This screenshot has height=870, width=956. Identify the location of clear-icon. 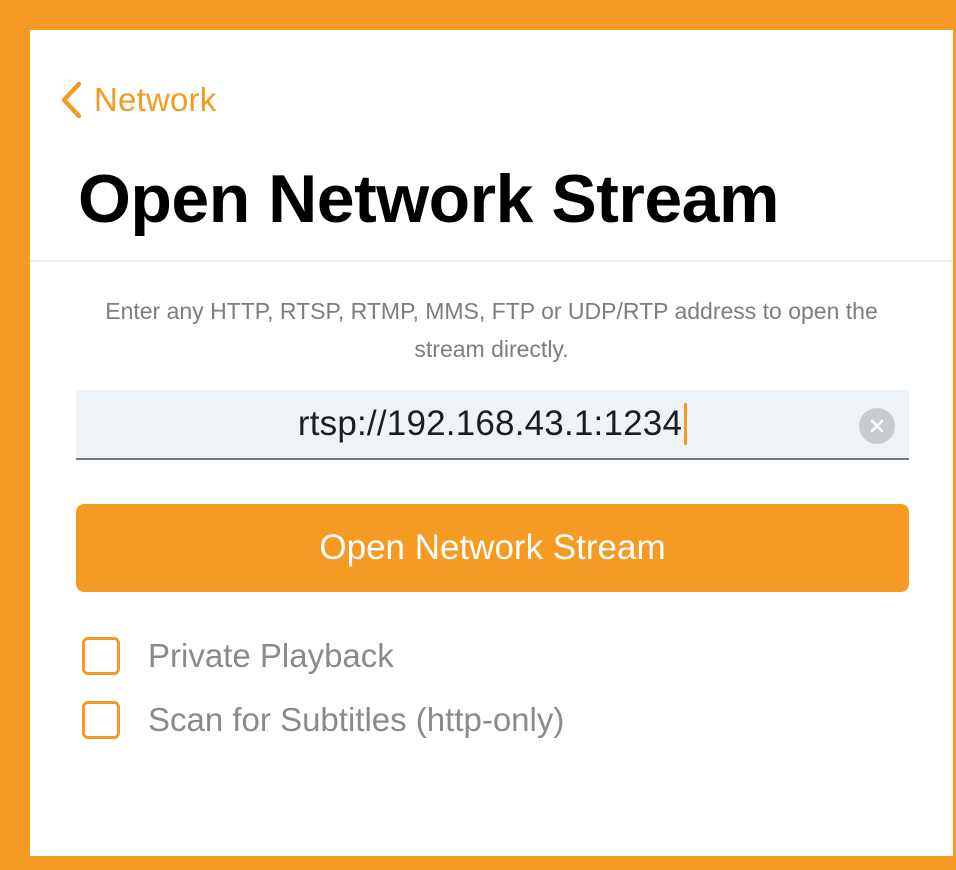
(877, 426).